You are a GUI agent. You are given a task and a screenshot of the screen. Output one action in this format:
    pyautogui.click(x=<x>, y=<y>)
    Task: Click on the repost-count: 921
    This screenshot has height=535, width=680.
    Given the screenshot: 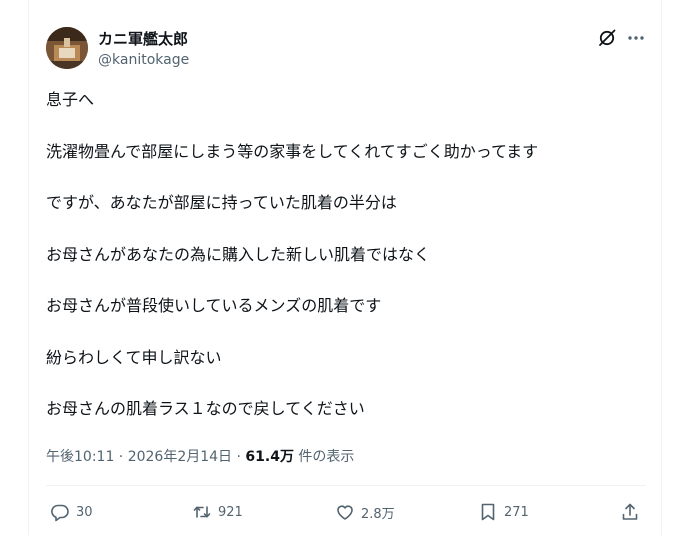 What is the action you would take?
    pyautogui.click(x=230, y=512)
    